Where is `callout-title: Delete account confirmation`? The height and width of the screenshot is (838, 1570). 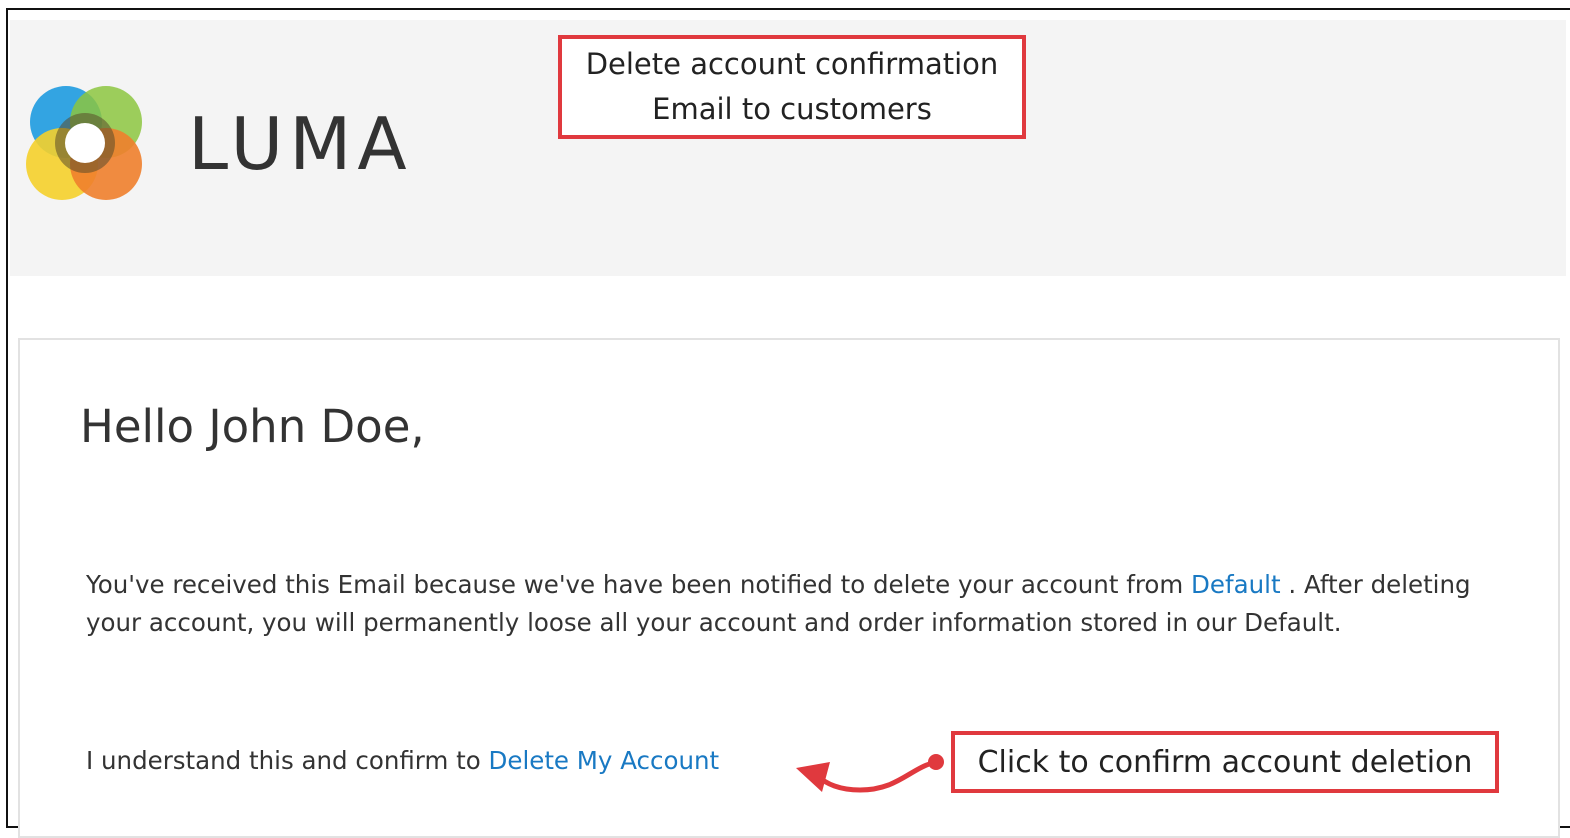
callout-title: Delete account confirmation is located at coordinates (792, 64).